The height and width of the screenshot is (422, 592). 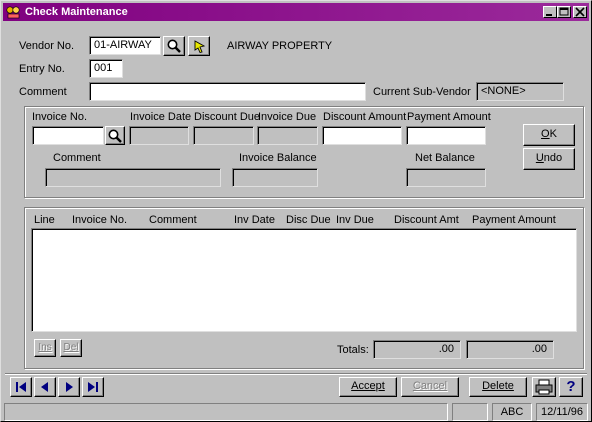 I want to click on title-bar: Check Maintenance, so click(x=296, y=12).